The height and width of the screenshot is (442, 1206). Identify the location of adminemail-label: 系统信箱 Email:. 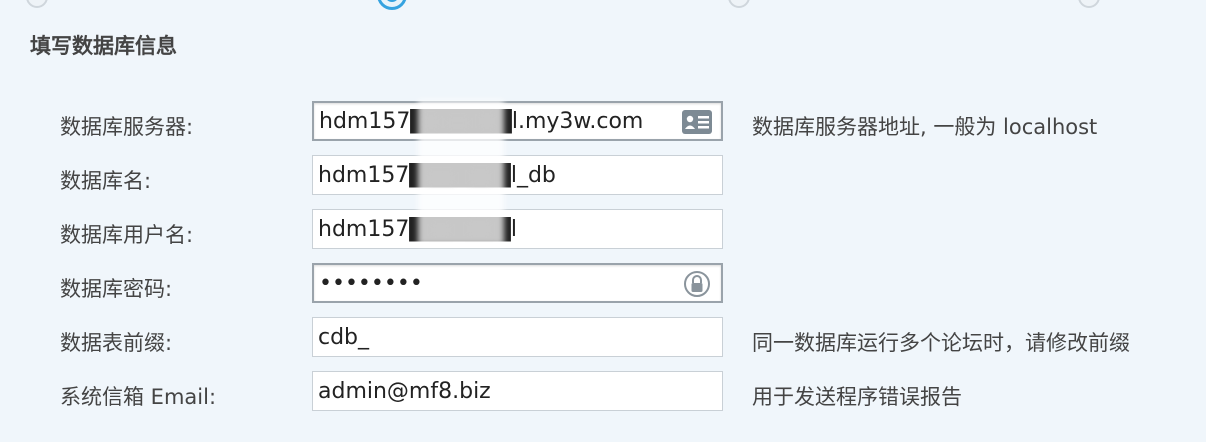
(138, 397).